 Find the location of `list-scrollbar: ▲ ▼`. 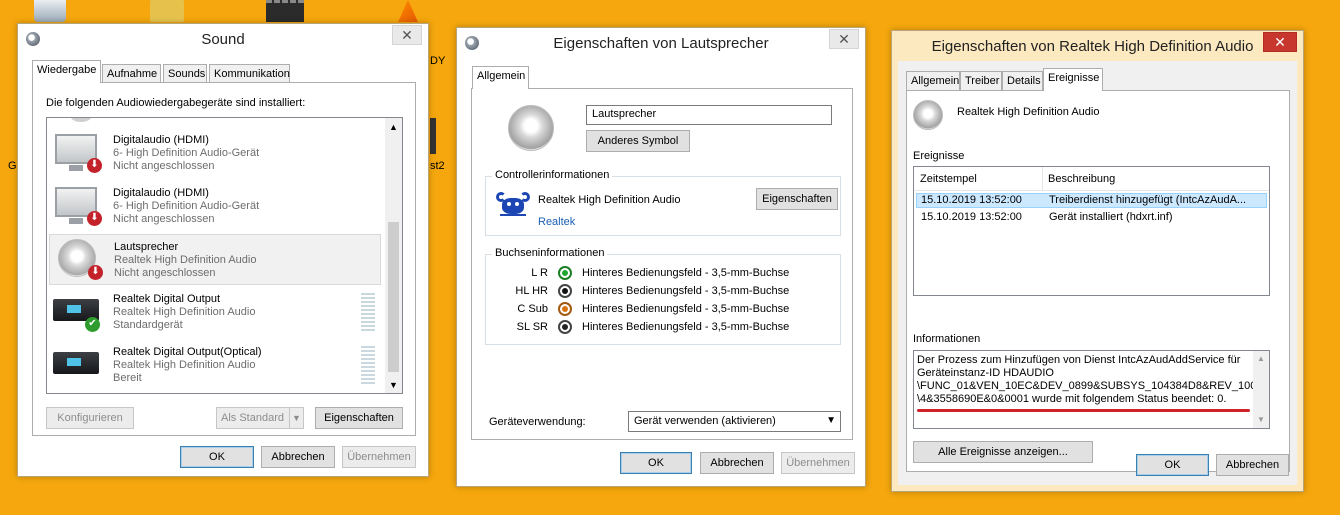

list-scrollbar: ▲ ▼ is located at coordinates (393, 255).